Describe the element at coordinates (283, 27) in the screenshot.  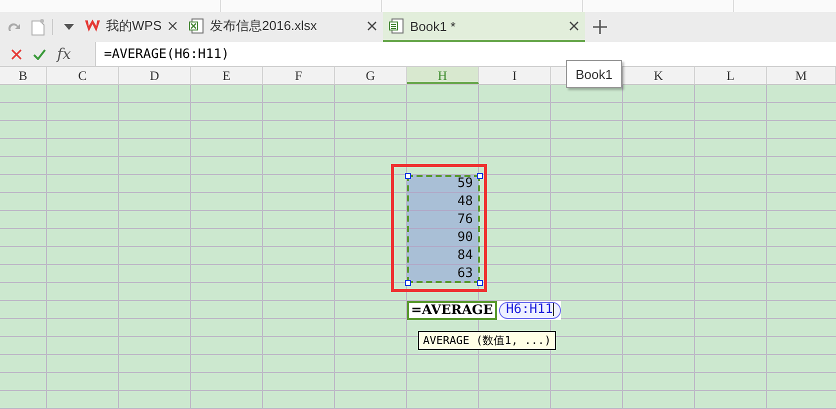
I see `tab: 发布信息2016.xlsx` at that location.